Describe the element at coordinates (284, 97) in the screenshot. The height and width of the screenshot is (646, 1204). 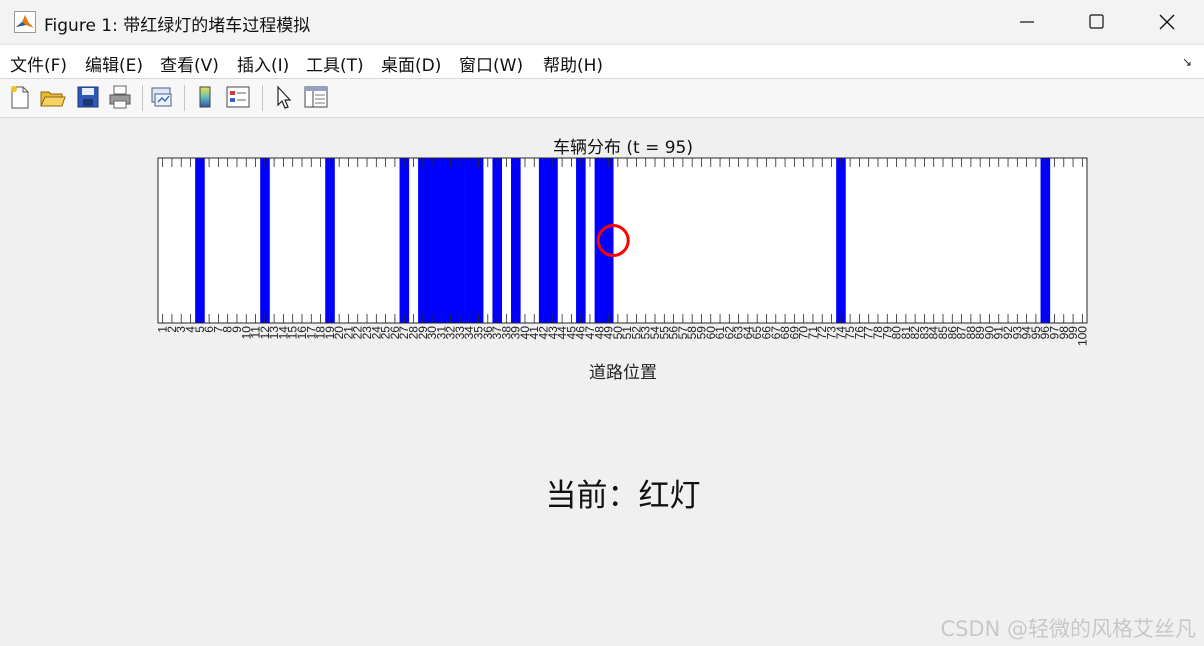
I see `pointer-icon` at that location.